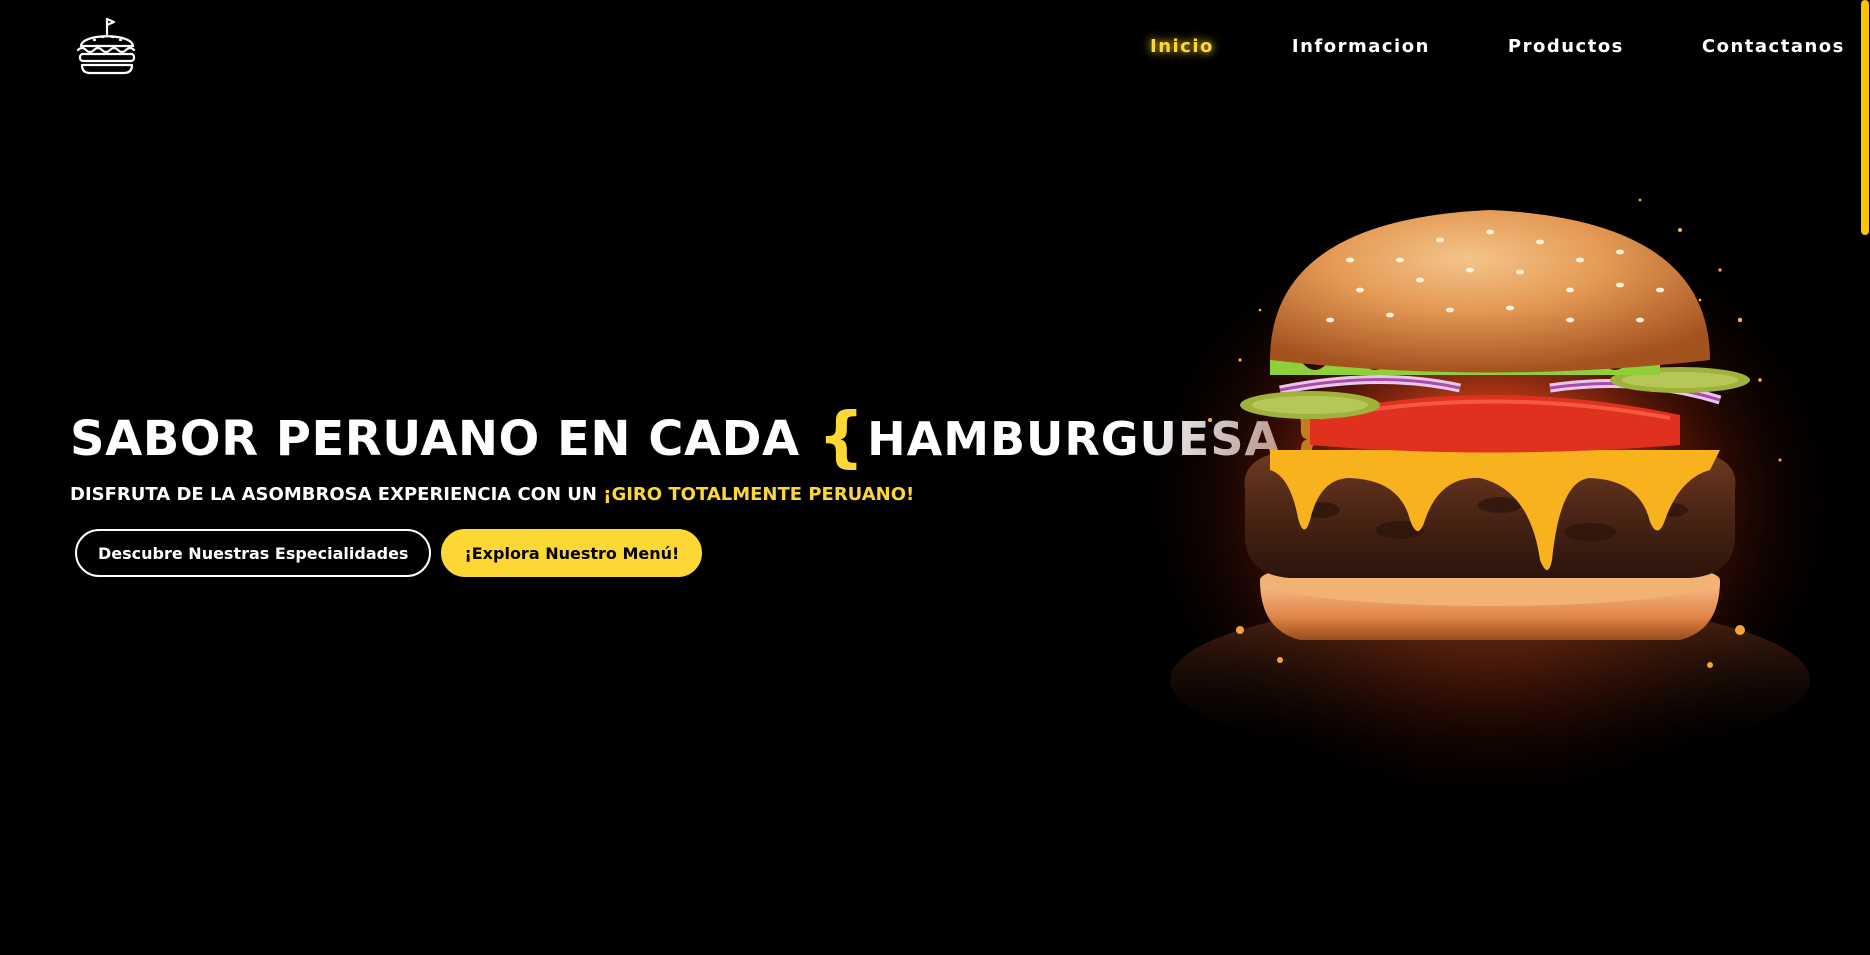  Describe the element at coordinates (1865, 477) in the screenshot. I see `page-scrollbar` at that location.